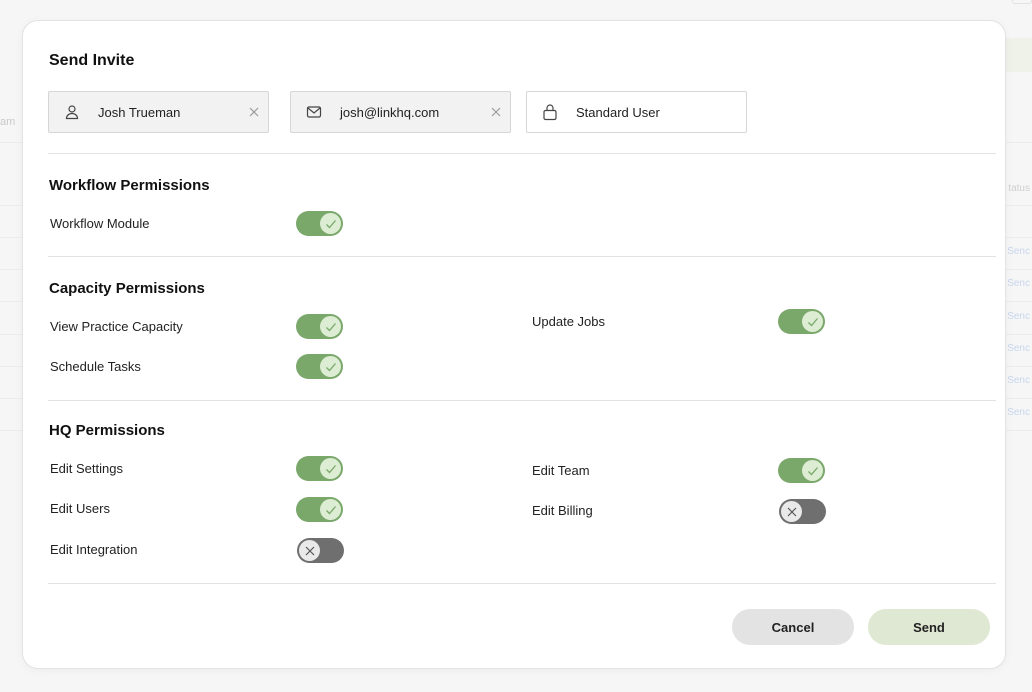 The width and height of the screenshot is (1032, 692). What do you see at coordinates (86, 468) in the screenshot?
I see `edit-settings-label: Edit Settings` at bounding box center [86, 468].